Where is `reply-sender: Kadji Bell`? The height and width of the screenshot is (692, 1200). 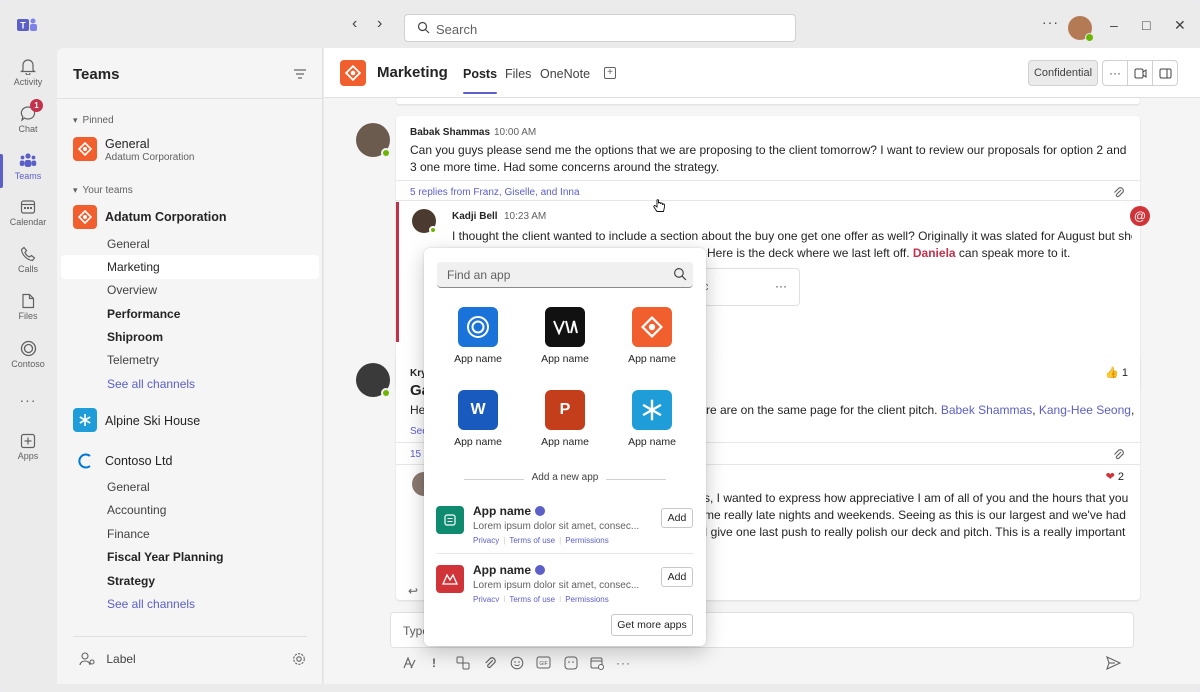
reply-sender: Kadji Bell is located at coordinates (475, 216).